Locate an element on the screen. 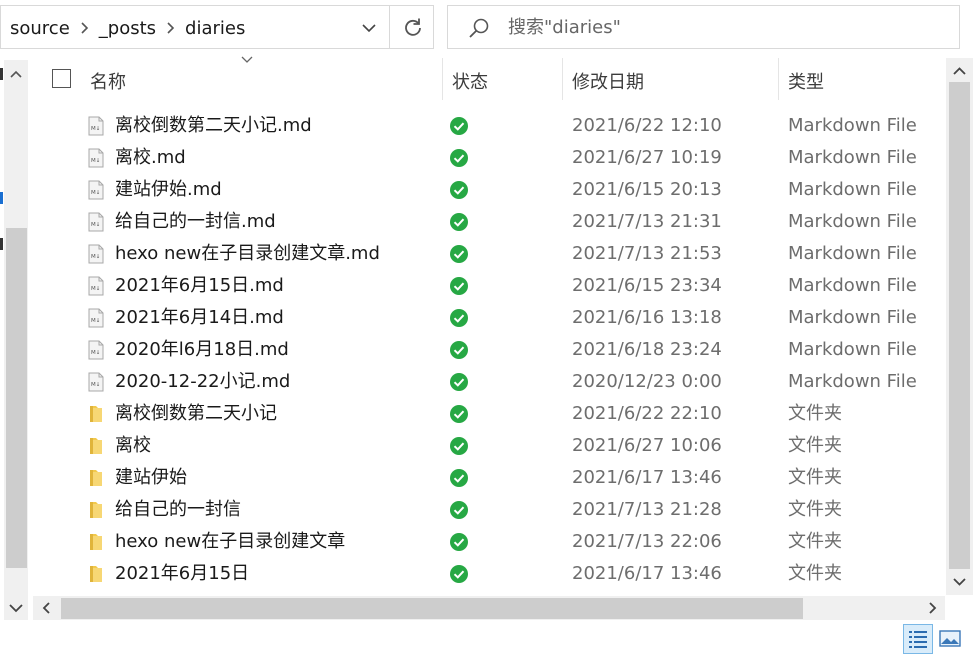  item-modified-date: 2021/6/27 10:06 is located at coordinates (647, 445).